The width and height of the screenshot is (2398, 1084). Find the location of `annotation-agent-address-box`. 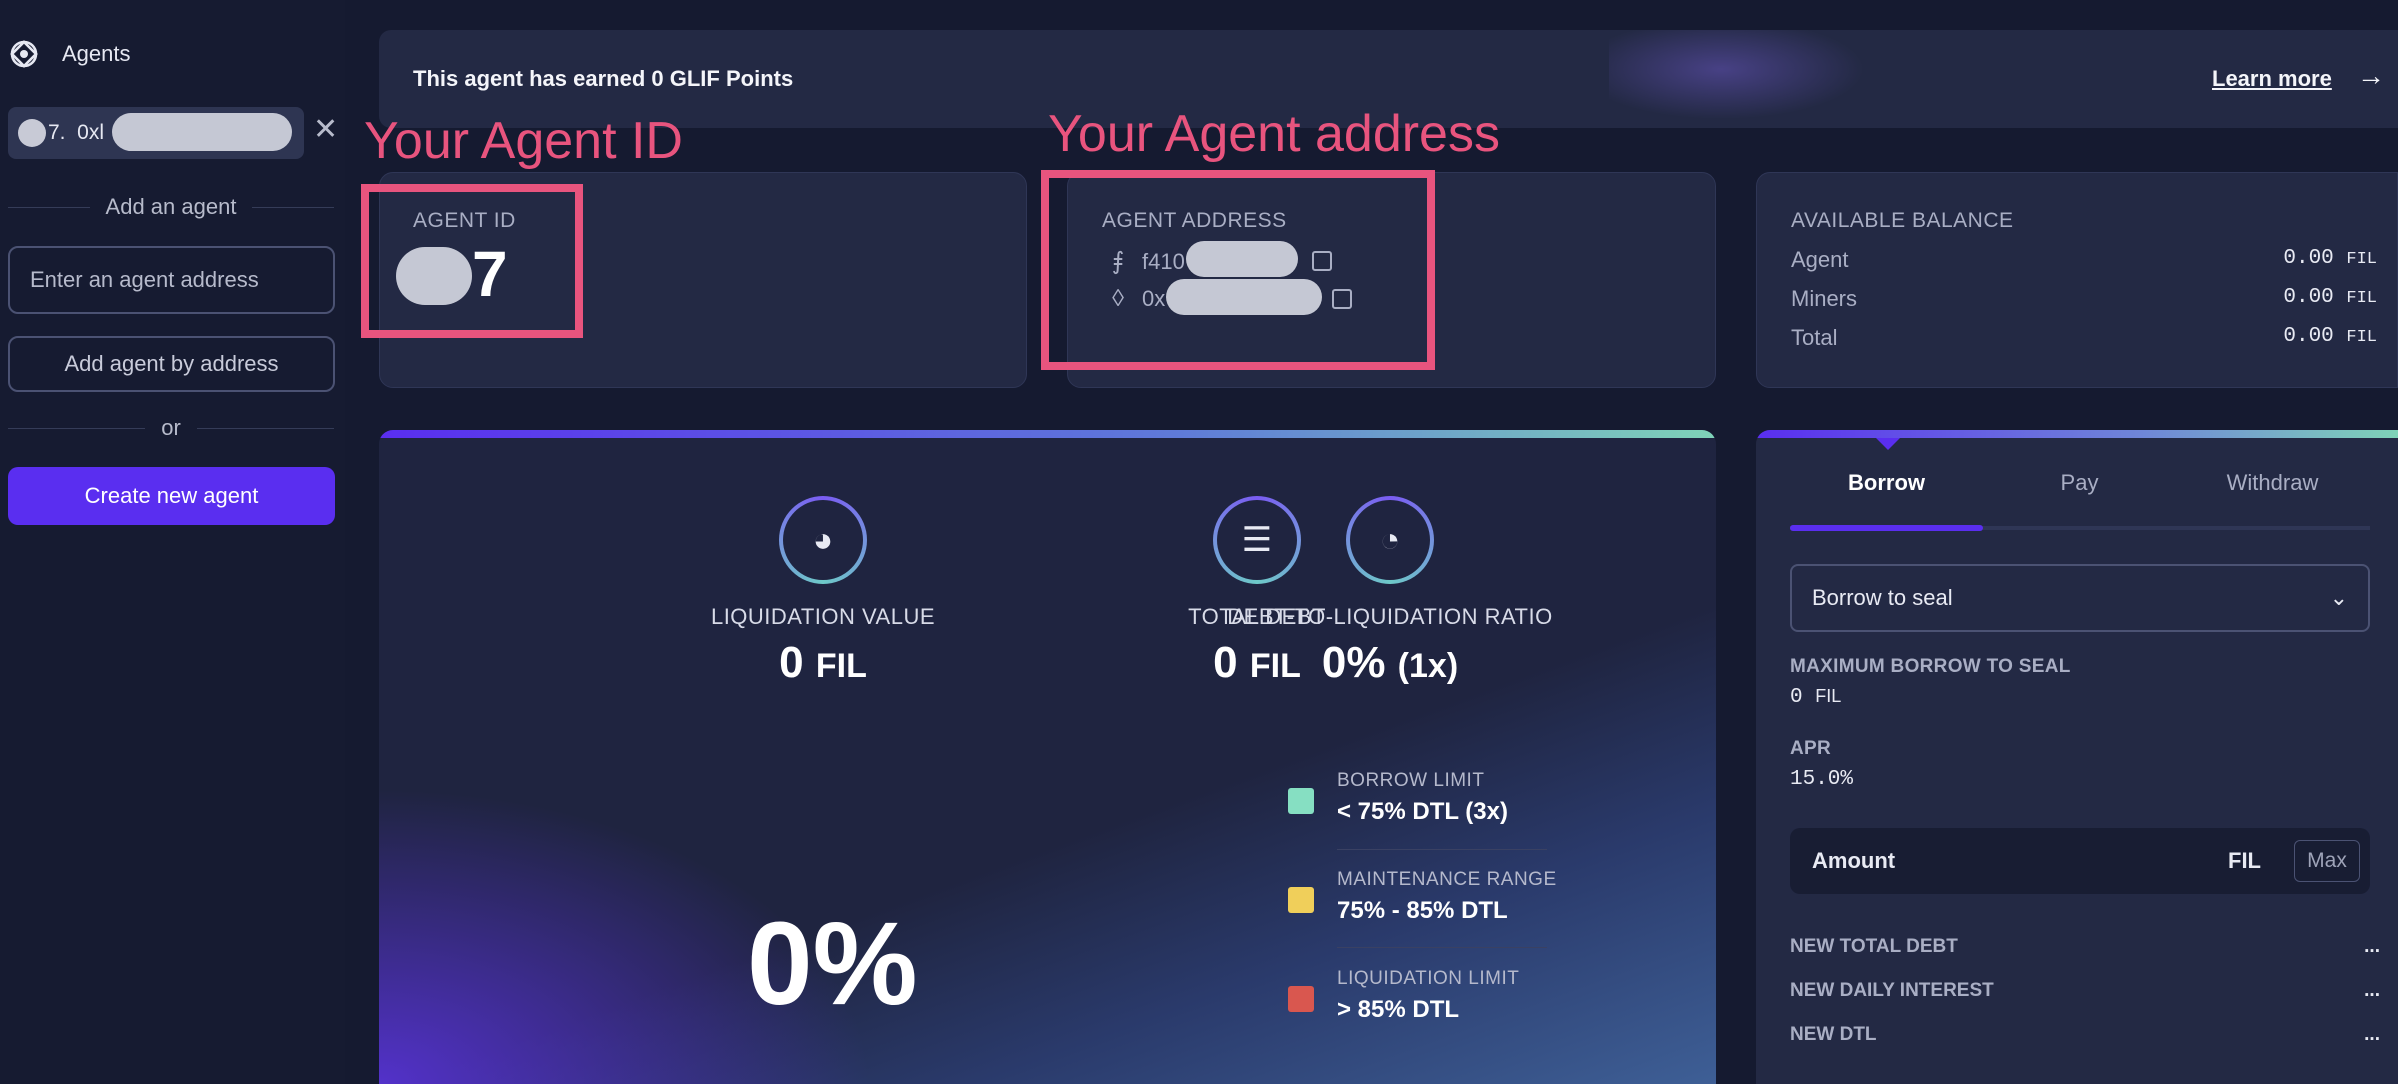

annotation-agent-address-box is located at coordinates (1238, 270).